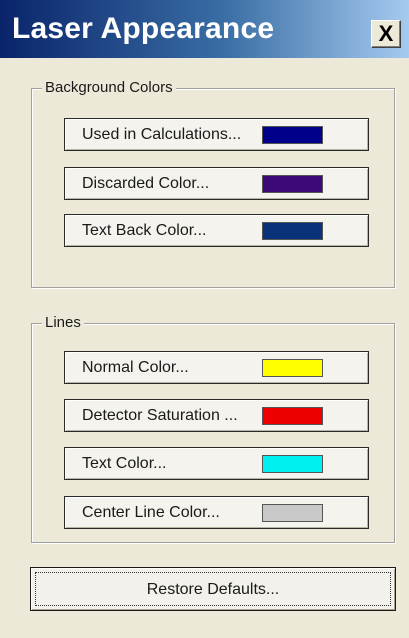 The width and height of the screenshot is (409, 638). I want to click on normal-color-swatch, so click(292, 368).